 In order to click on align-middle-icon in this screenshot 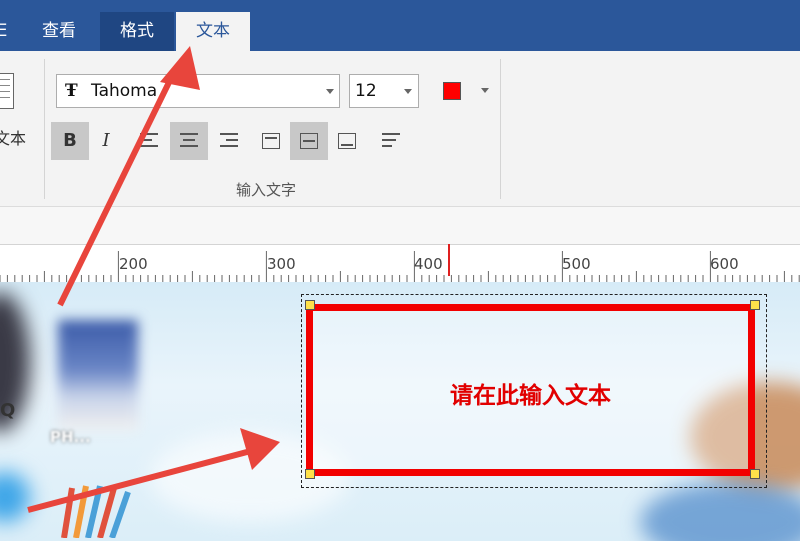, I will do `click(309, 141)`.